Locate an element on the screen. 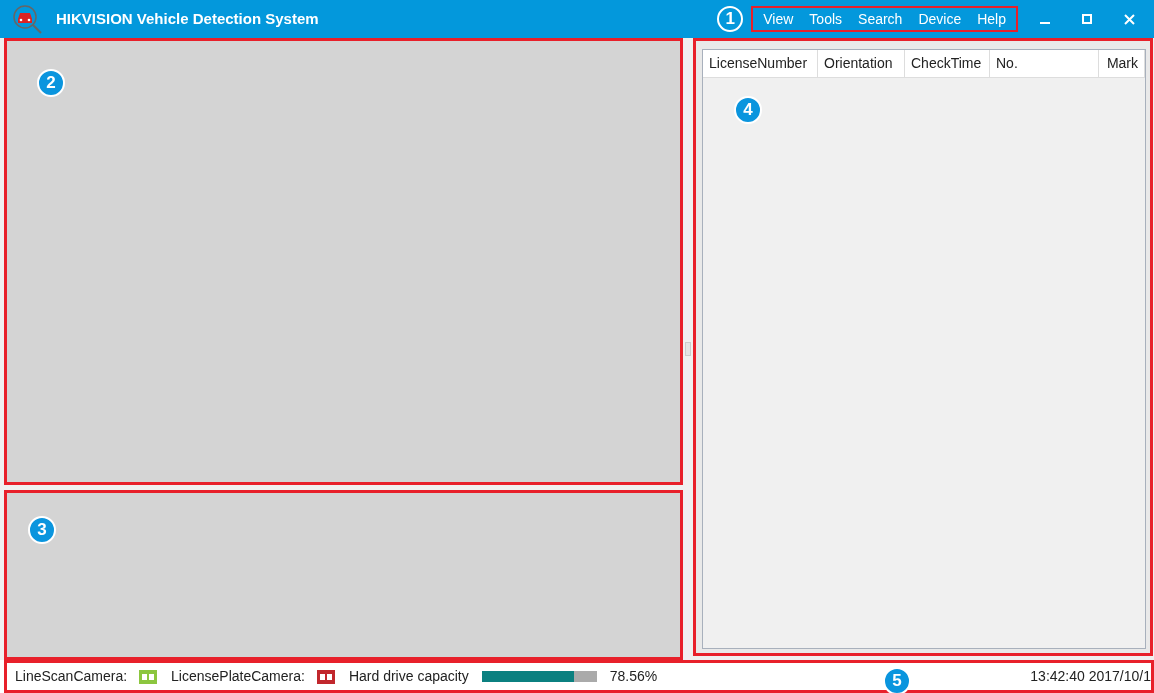 This screenshot has height=693, width=1154. splitter-handle is located at coordinates (688, 349).